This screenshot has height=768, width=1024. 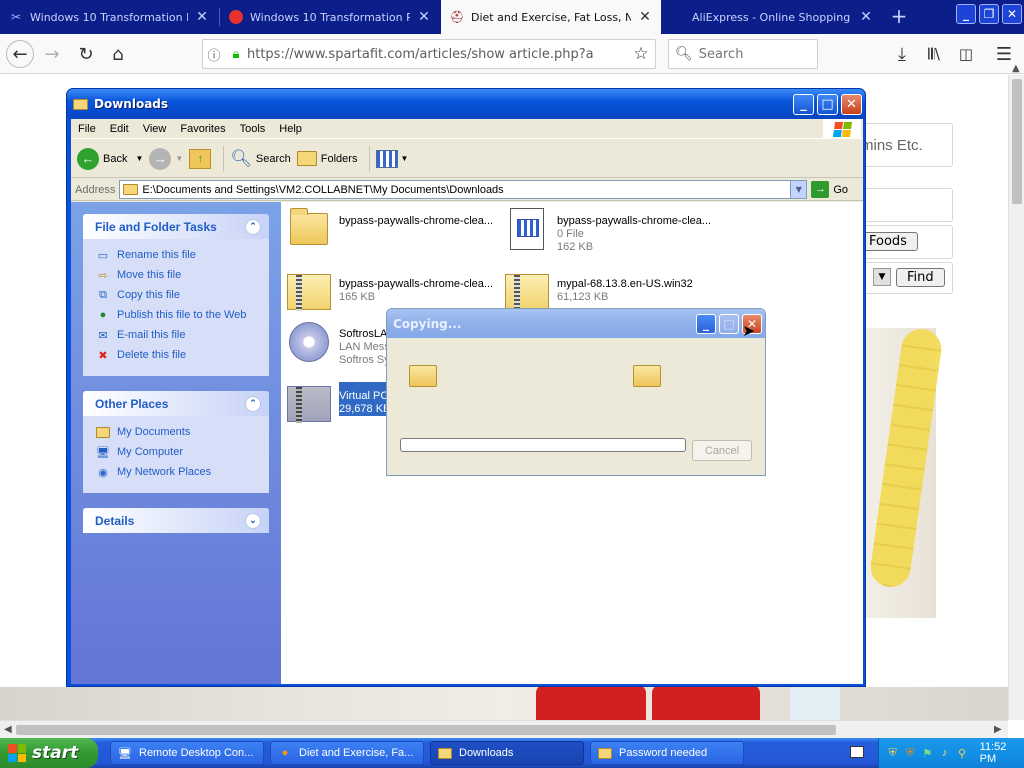 What do you see at coordinates (934, 54) in the screenshot?
I see `library-icon: 𝄃𝄃\` at bounding box center [934, 54].